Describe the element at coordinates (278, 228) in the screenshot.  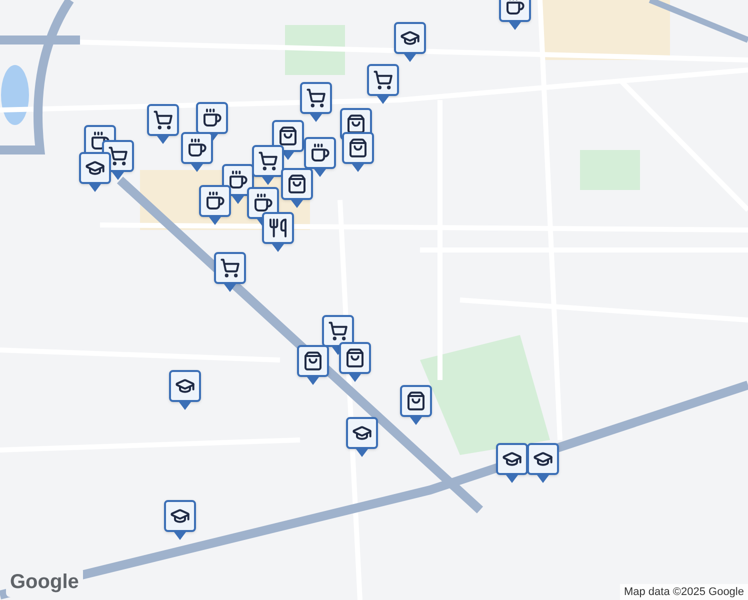
I see `fork-and-knife-icon` at that location.